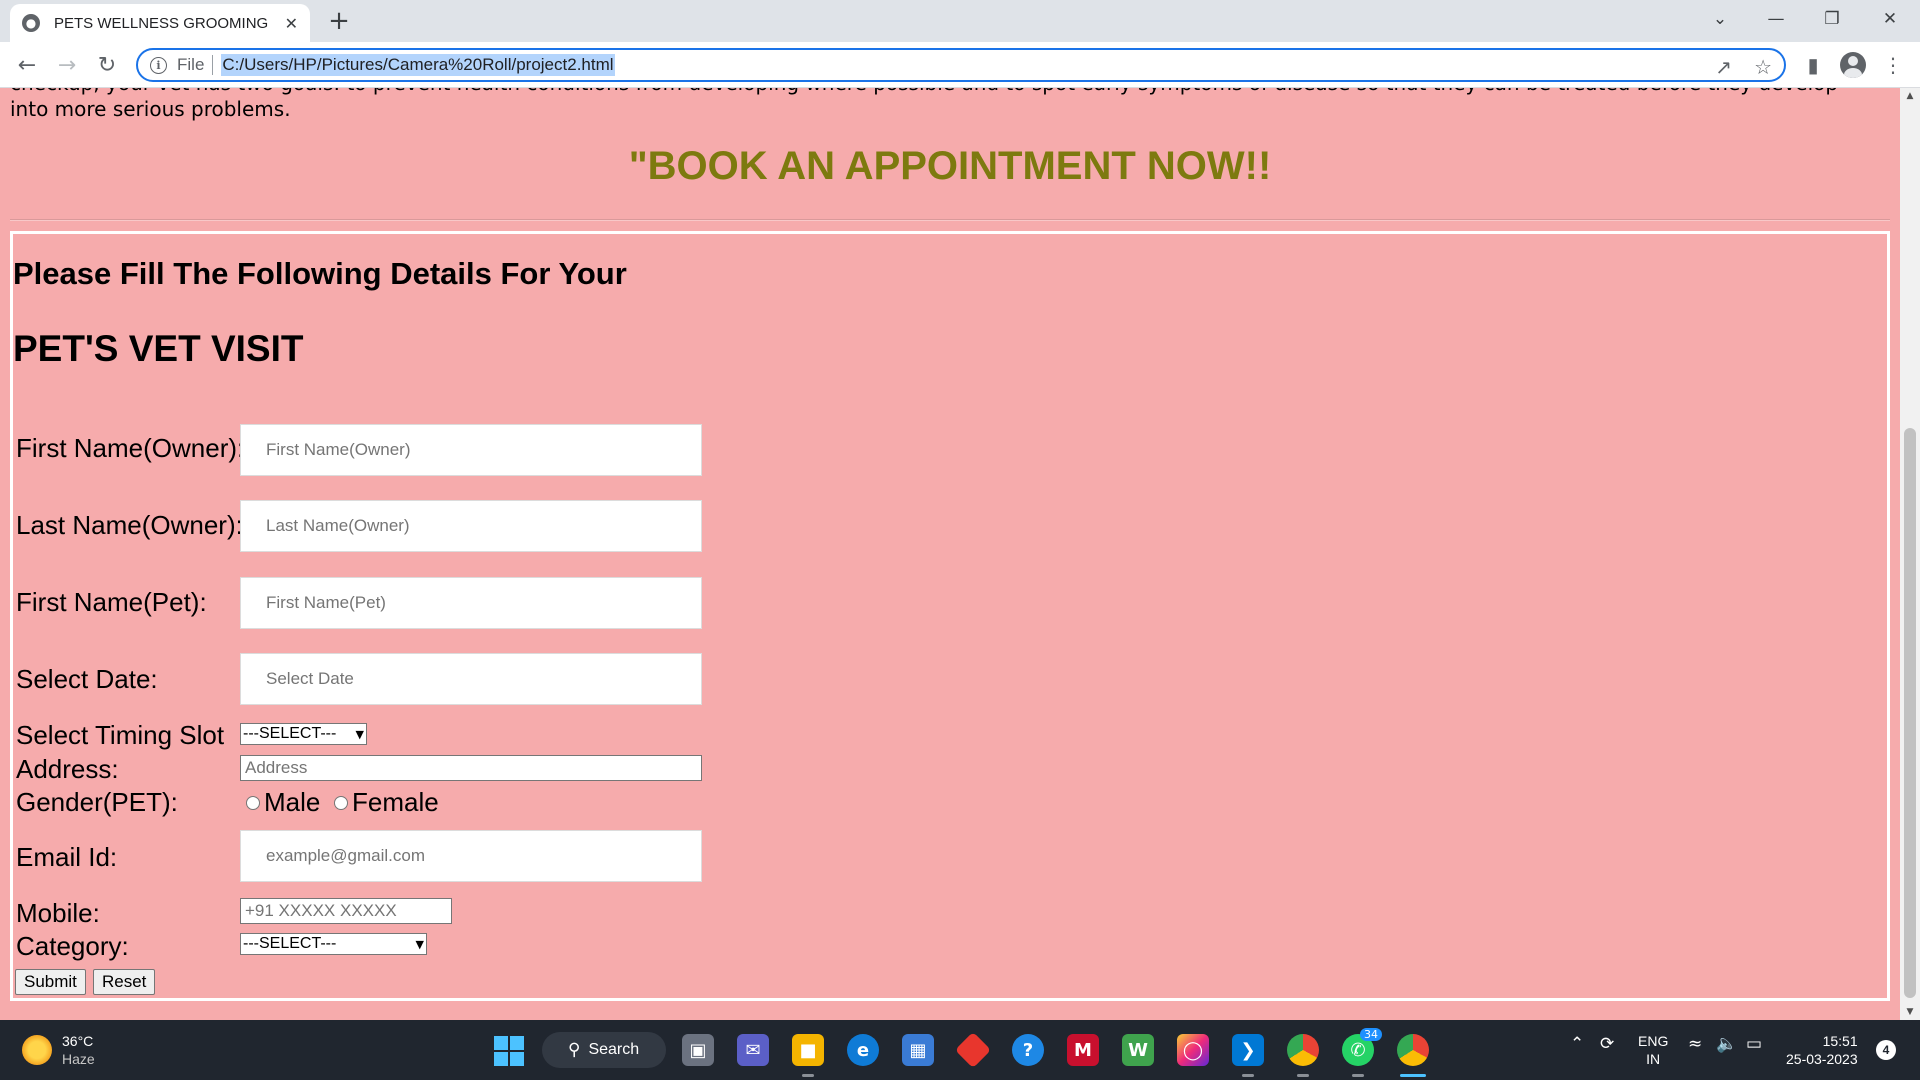 The image size is (1920, 1080). What do you see at coordinates (1193, 1050) in the screenshot?
I see `instagram-icon: ◯` at bounding box center [1193, 1050].